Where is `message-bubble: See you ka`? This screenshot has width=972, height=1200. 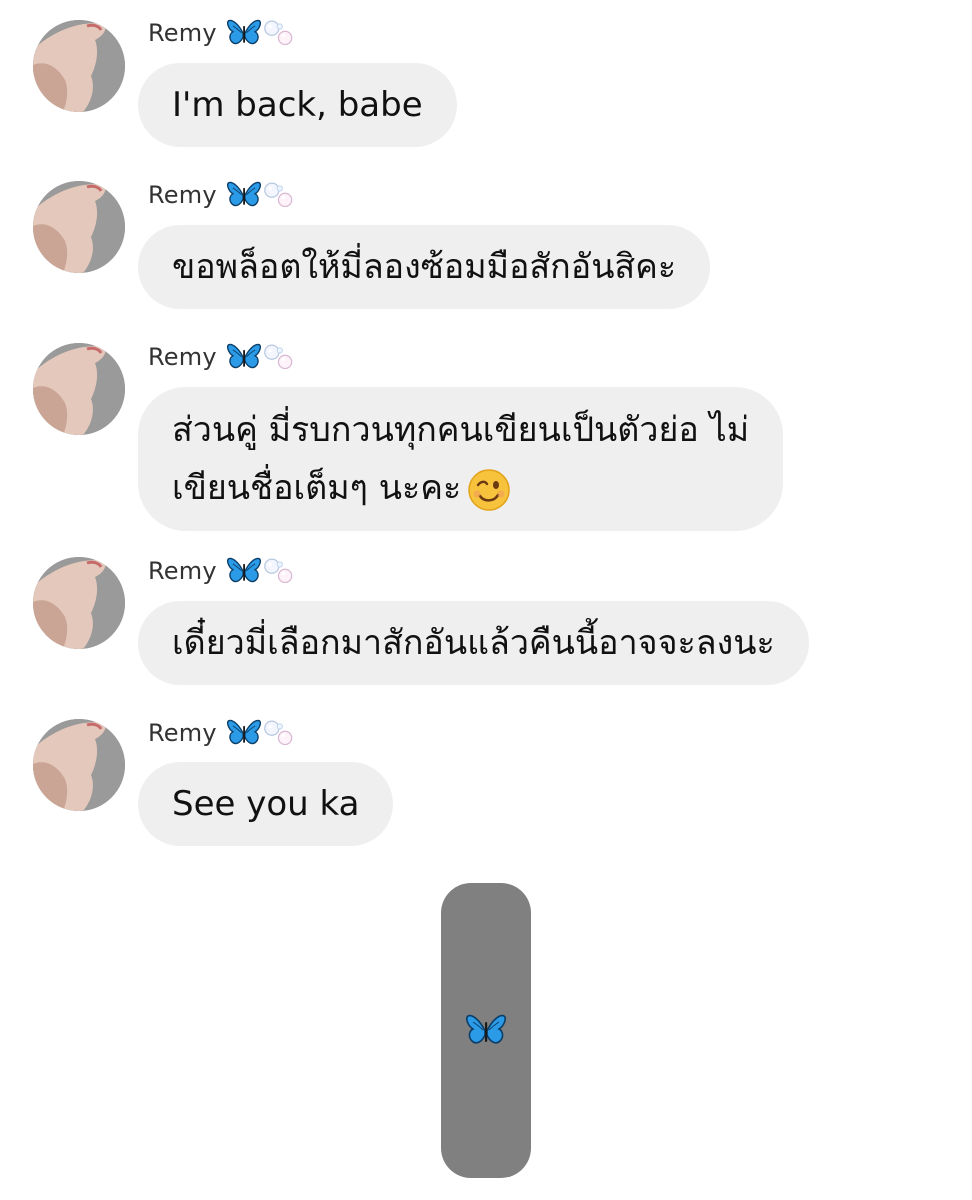 message-bubble: See you ka is located at coordinates (266, 804).